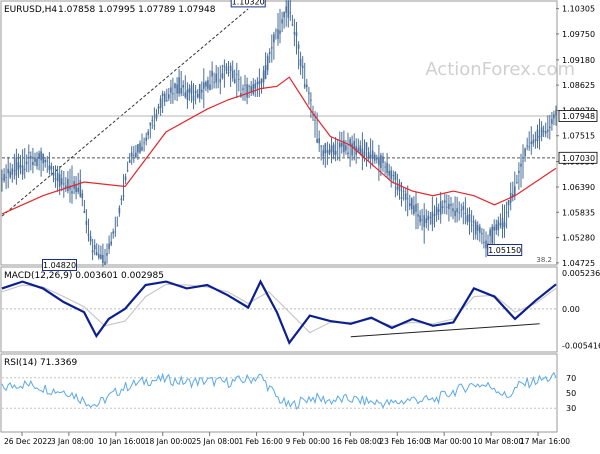 Image resolution: width=600 pixels, height=454 pixels. Describe the element at coordinates (500, 69) in the screenshot. I see `watermark: ActionForex.com` at that location.